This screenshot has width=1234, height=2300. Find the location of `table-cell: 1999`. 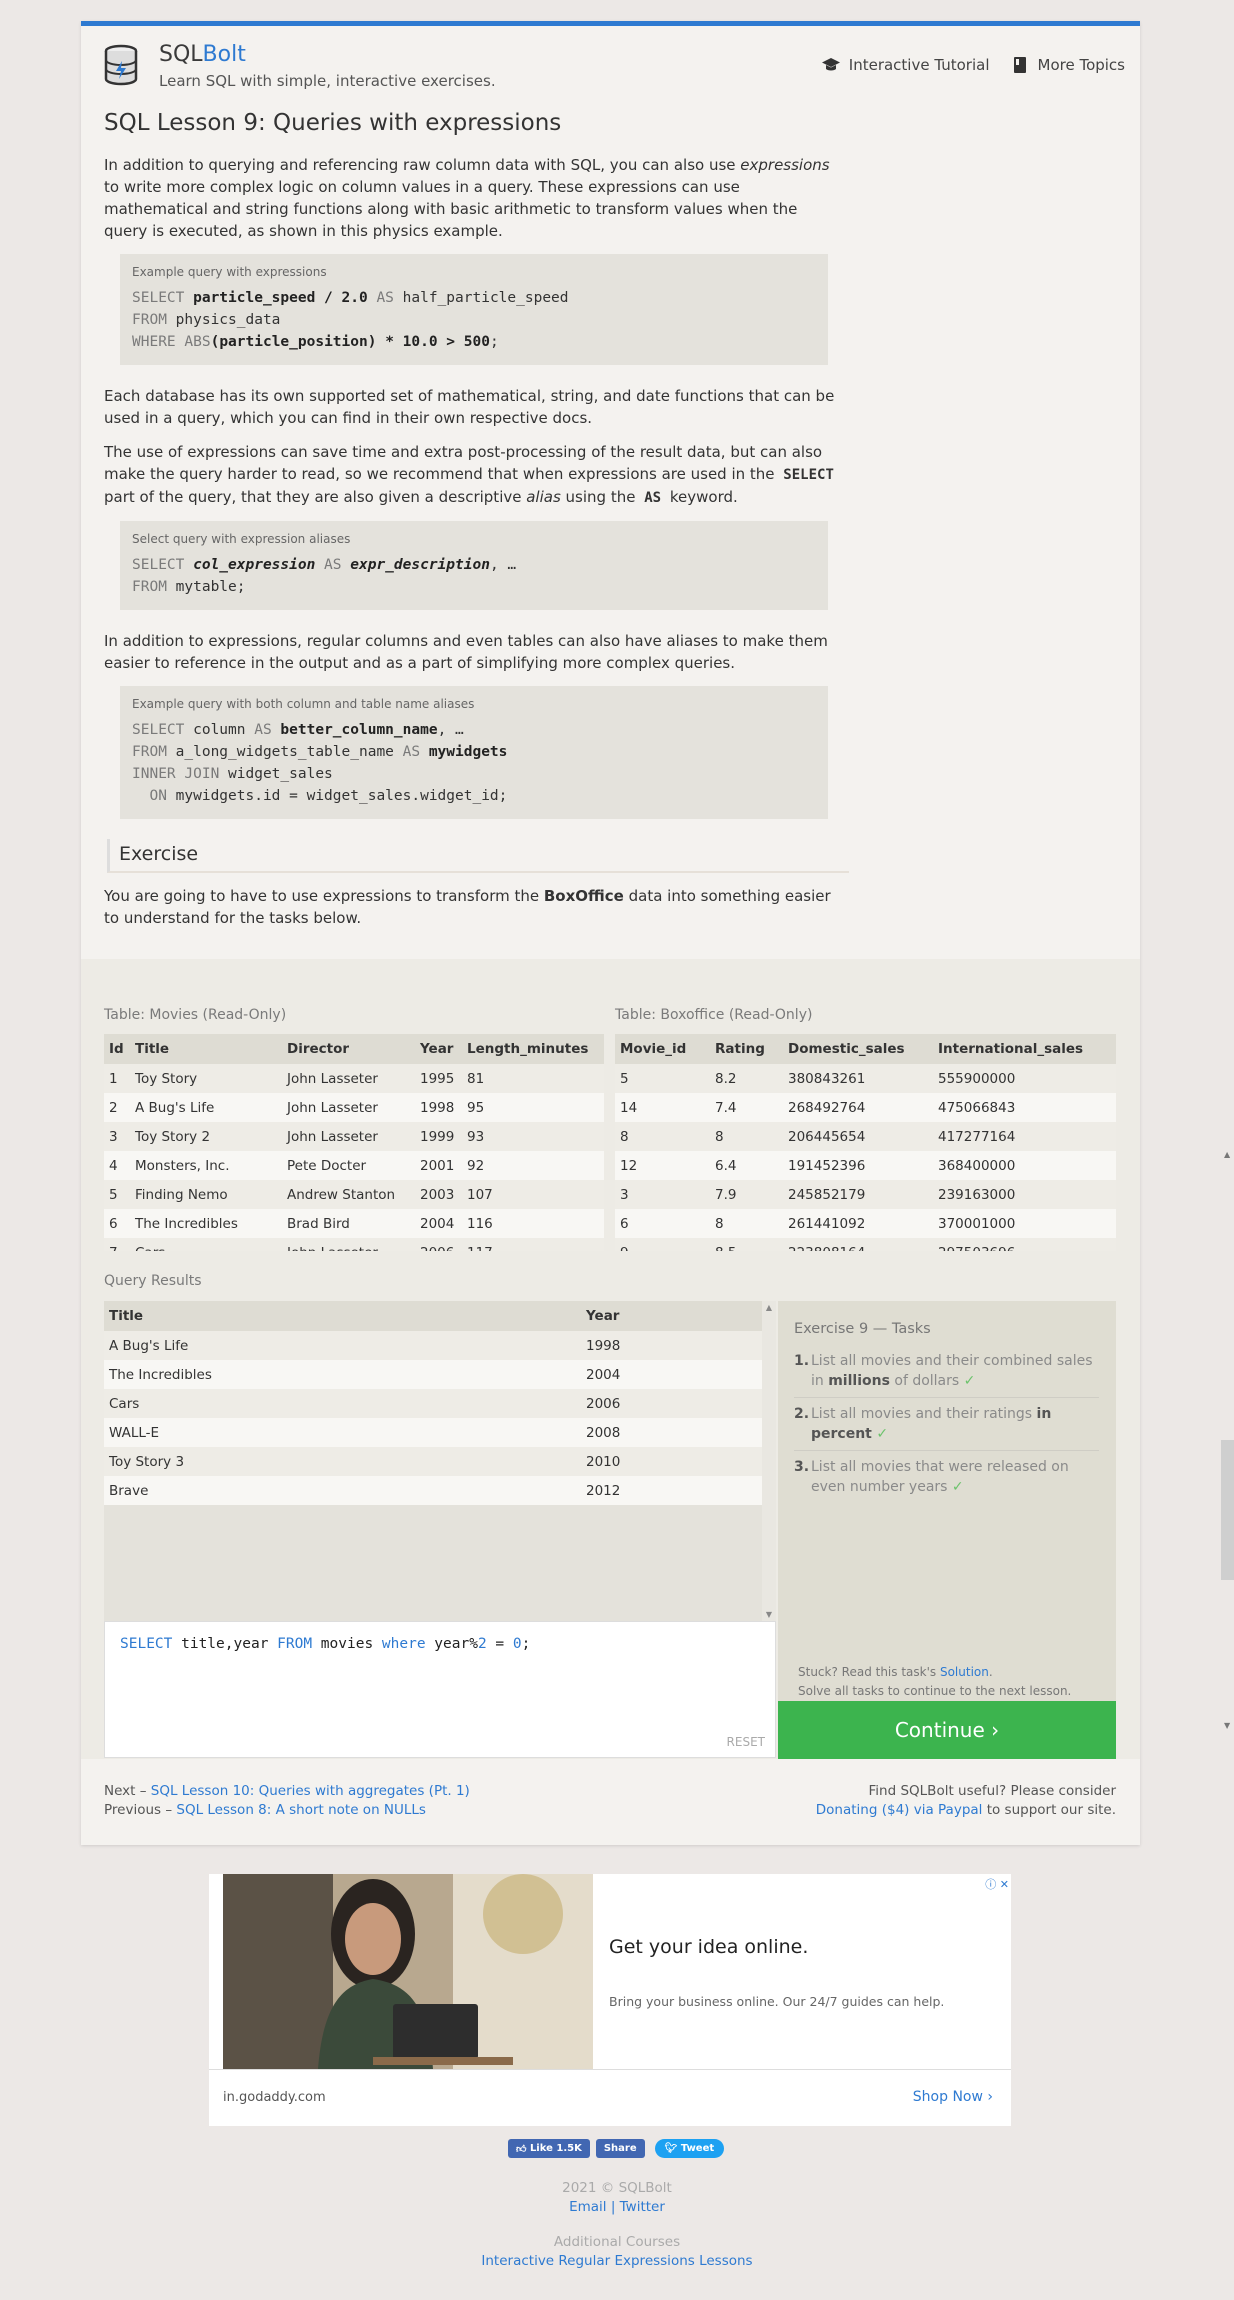

table-cell: 1999 is located at coordinates (438, 1136).